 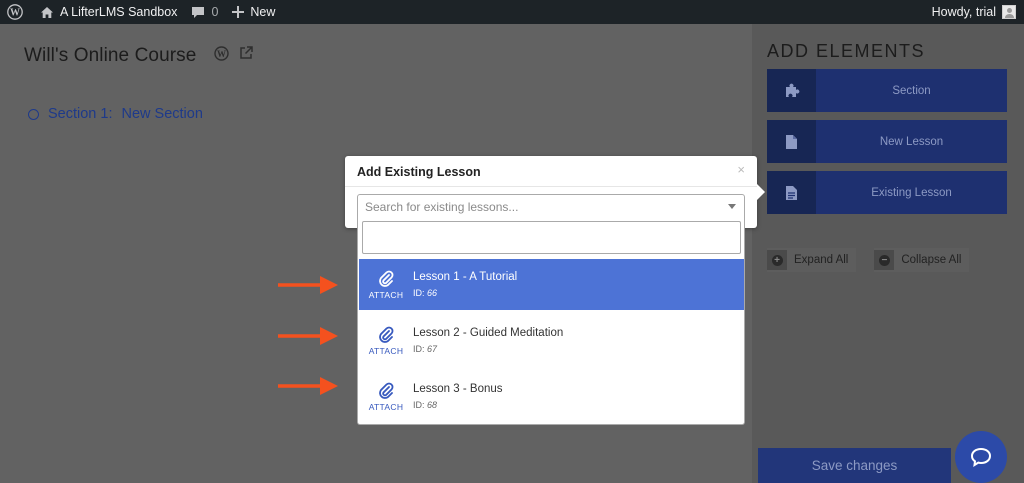 I want to click on section-label: Section 1:, so click(x=80, y=114).